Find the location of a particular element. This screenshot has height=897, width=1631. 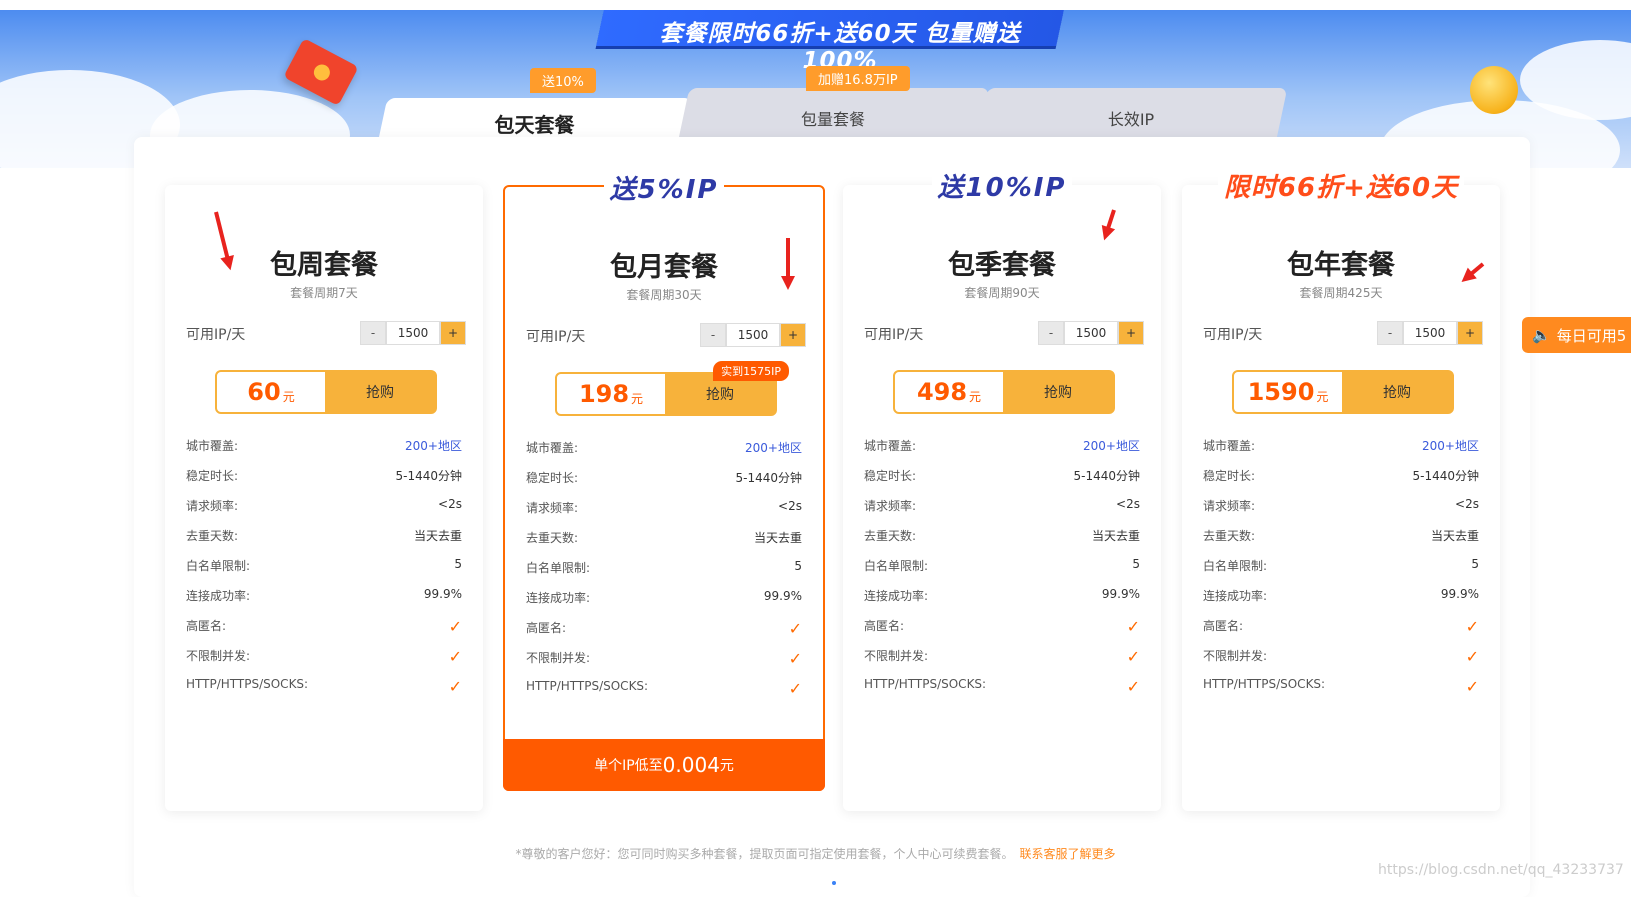

card-title: 包年套餐 is located at coordinates (1341, 265).